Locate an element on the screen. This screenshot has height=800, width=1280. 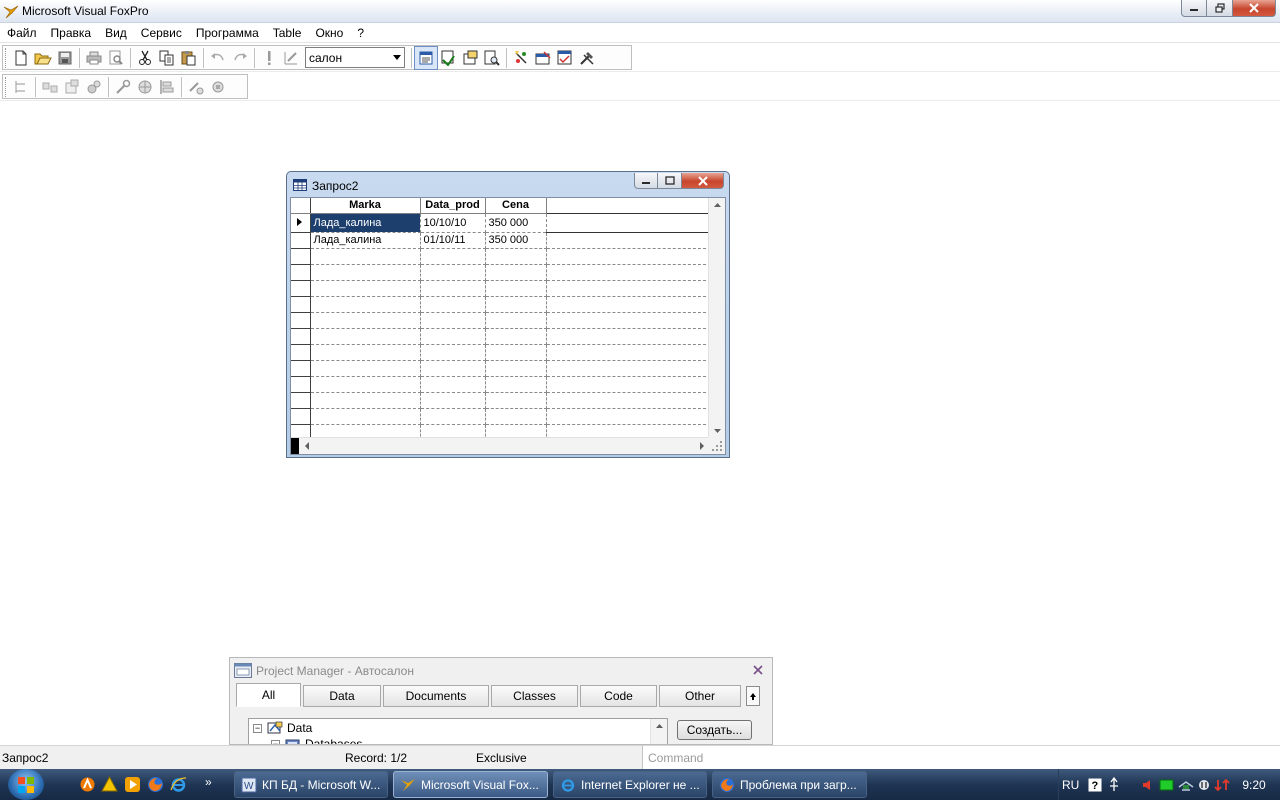
scroll-left-icon is located at coordinates (307, 446).